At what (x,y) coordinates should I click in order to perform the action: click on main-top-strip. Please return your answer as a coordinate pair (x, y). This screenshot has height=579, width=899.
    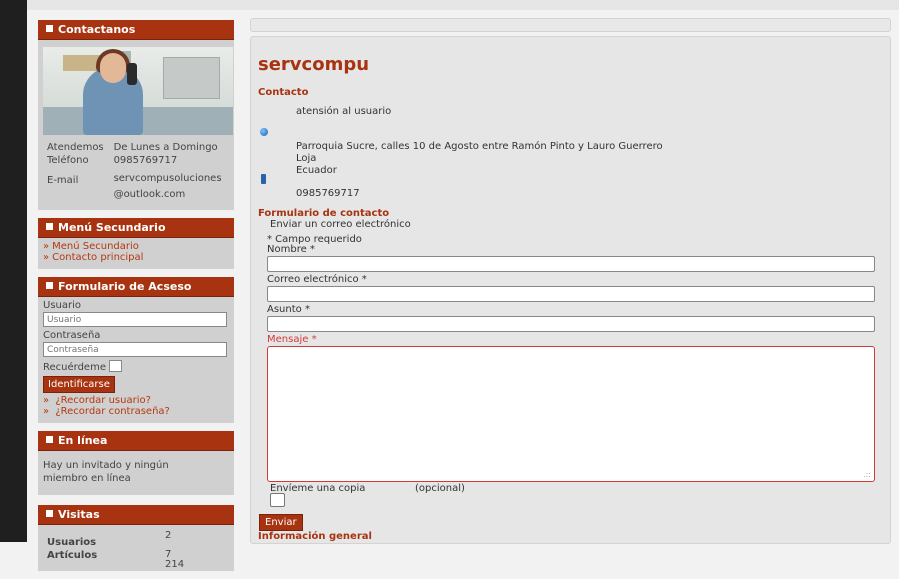
    Looking at the image, I should click on (570, 25).